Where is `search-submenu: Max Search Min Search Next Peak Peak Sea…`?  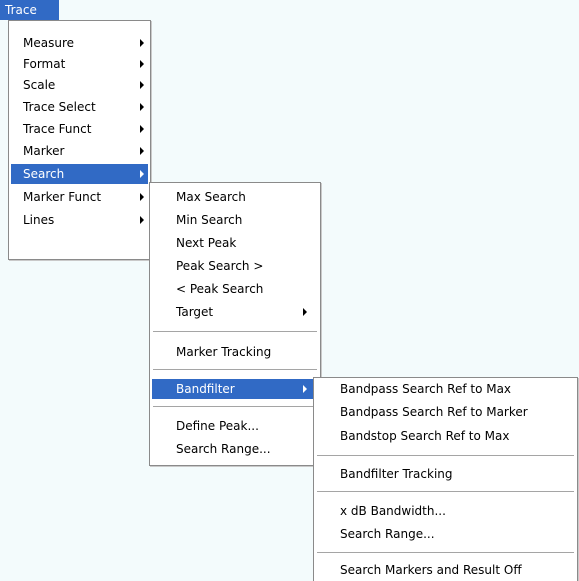
search-submenu: Max Search Min Search Next Peak Peak Sea… is located at coordinates (235, 324).